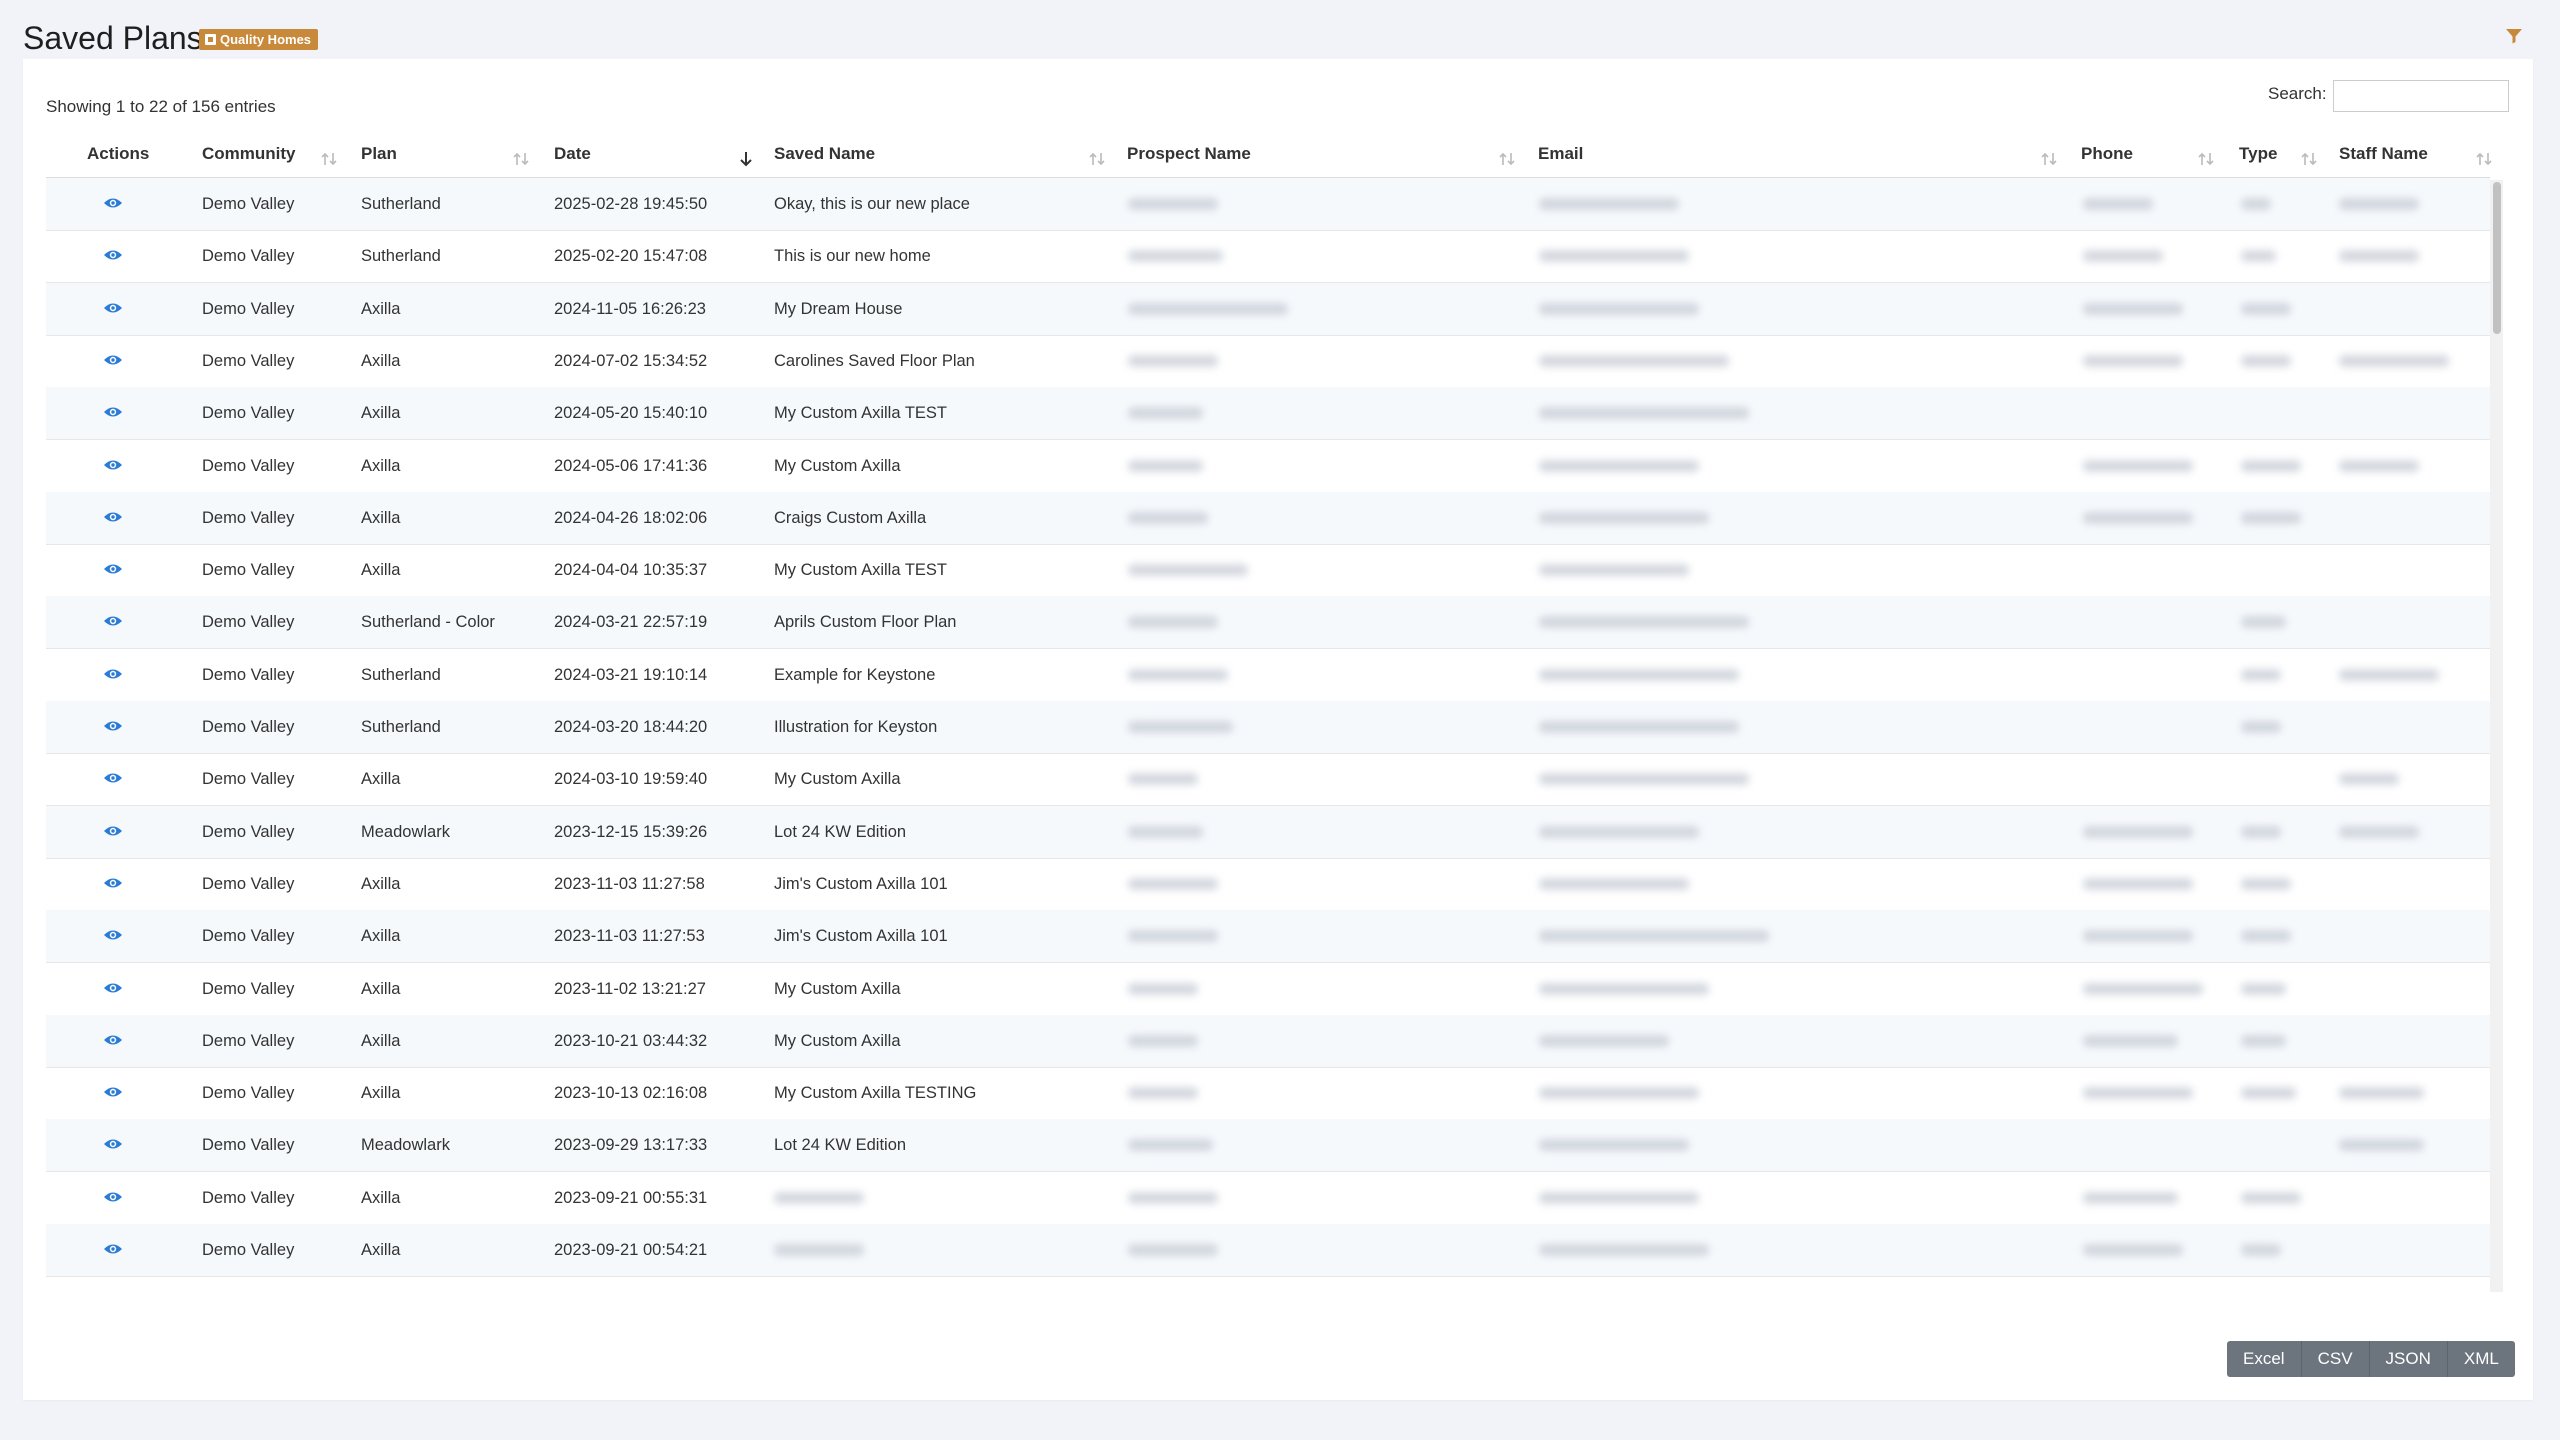  I want to click on column-header-email: Email, so click(1560, 154).